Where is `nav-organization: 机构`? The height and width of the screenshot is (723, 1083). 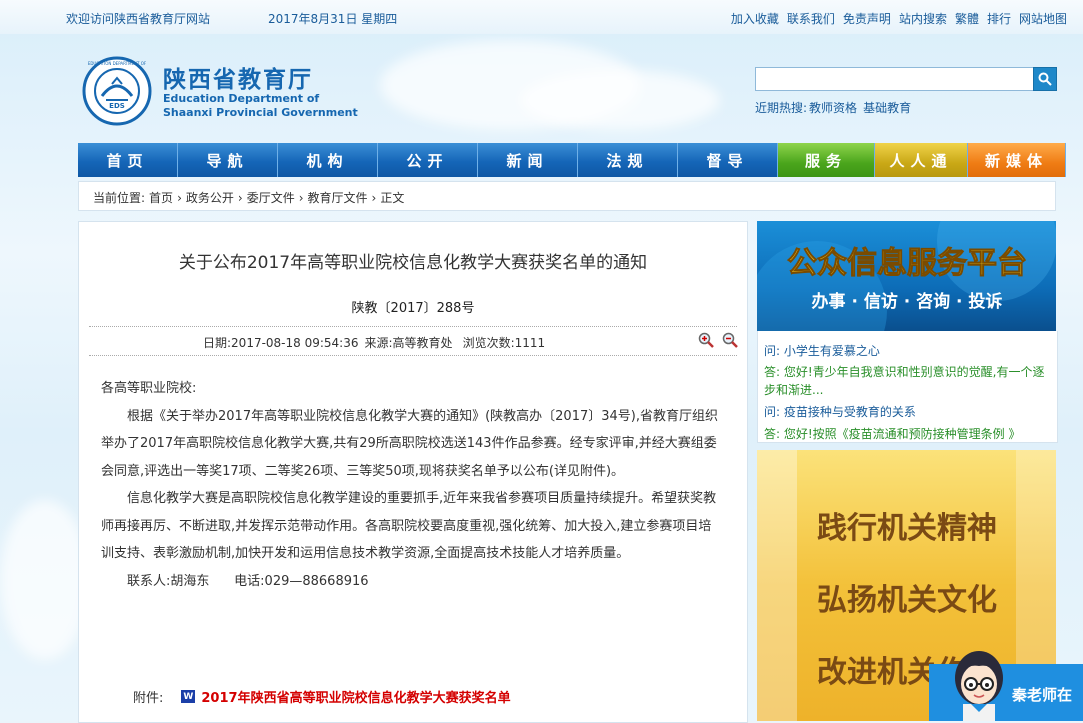
nav-organization: 机构 is located at coordinates (328, 160).